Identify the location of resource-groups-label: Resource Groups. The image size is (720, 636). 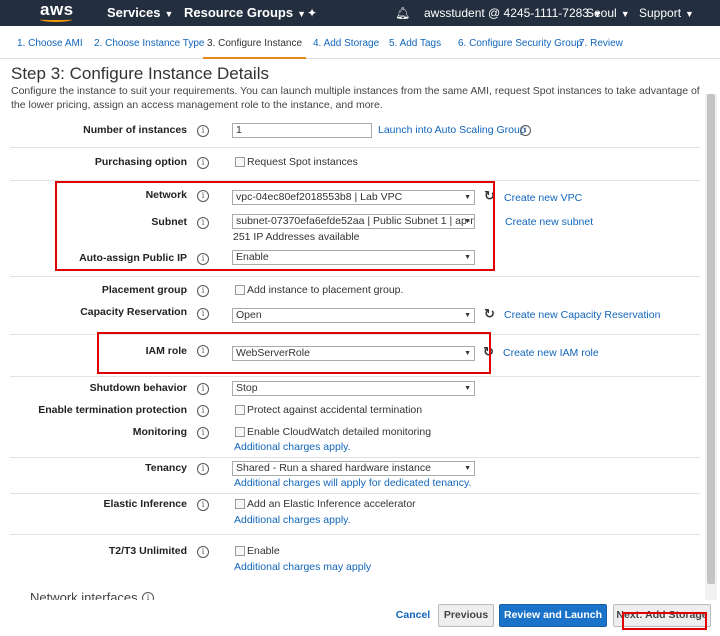
(239, 12).